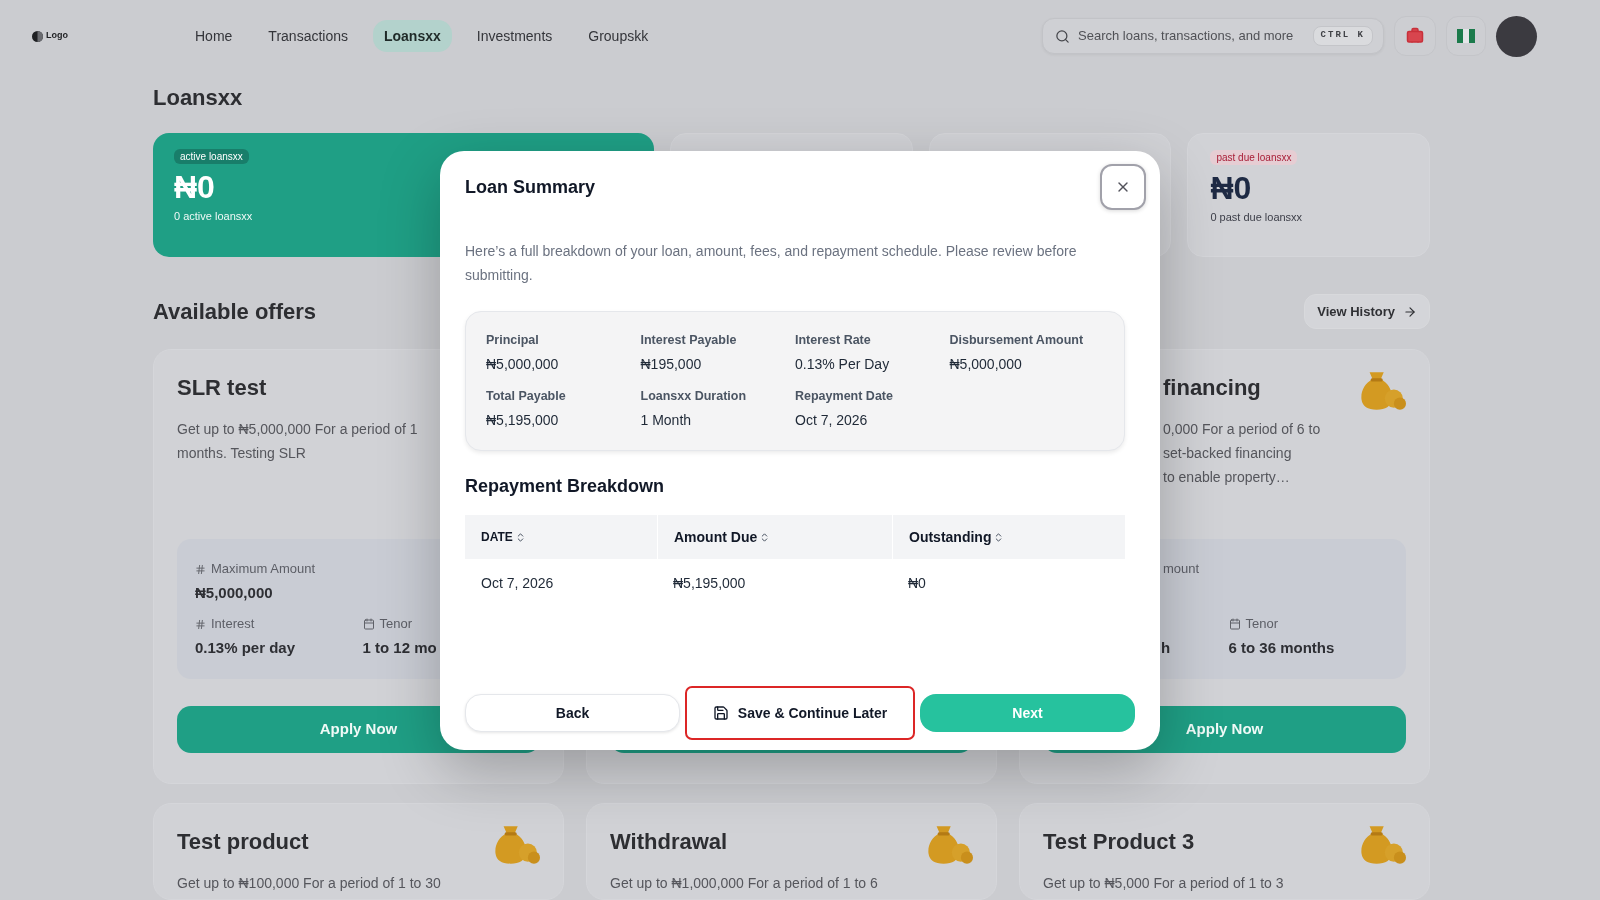 Image resolution: width=1600 pixels, height=900 pixels. What do you see at coordinates (211, 156) in the screenshot?
I see `status-badge: active loansxx` at bounding box center [211, 156].